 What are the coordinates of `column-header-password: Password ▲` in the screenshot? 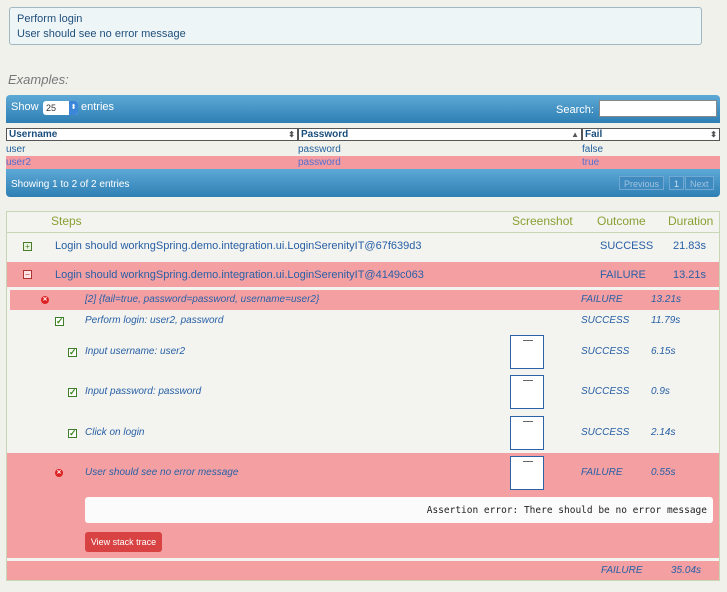 It's located at (440, 134).